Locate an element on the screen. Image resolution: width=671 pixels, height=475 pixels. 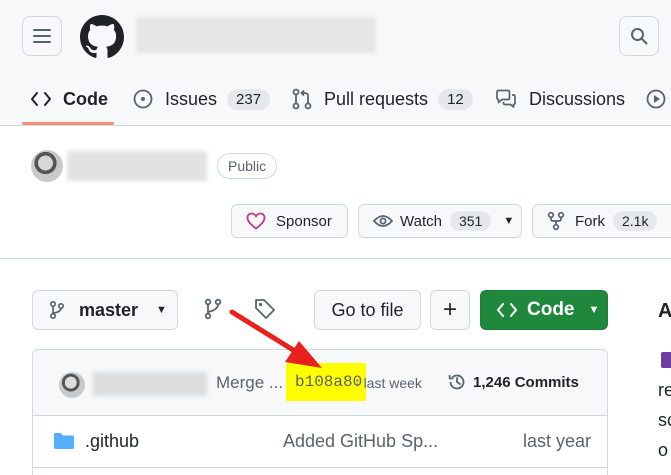
tags-link is located at coordinates (265, 311).